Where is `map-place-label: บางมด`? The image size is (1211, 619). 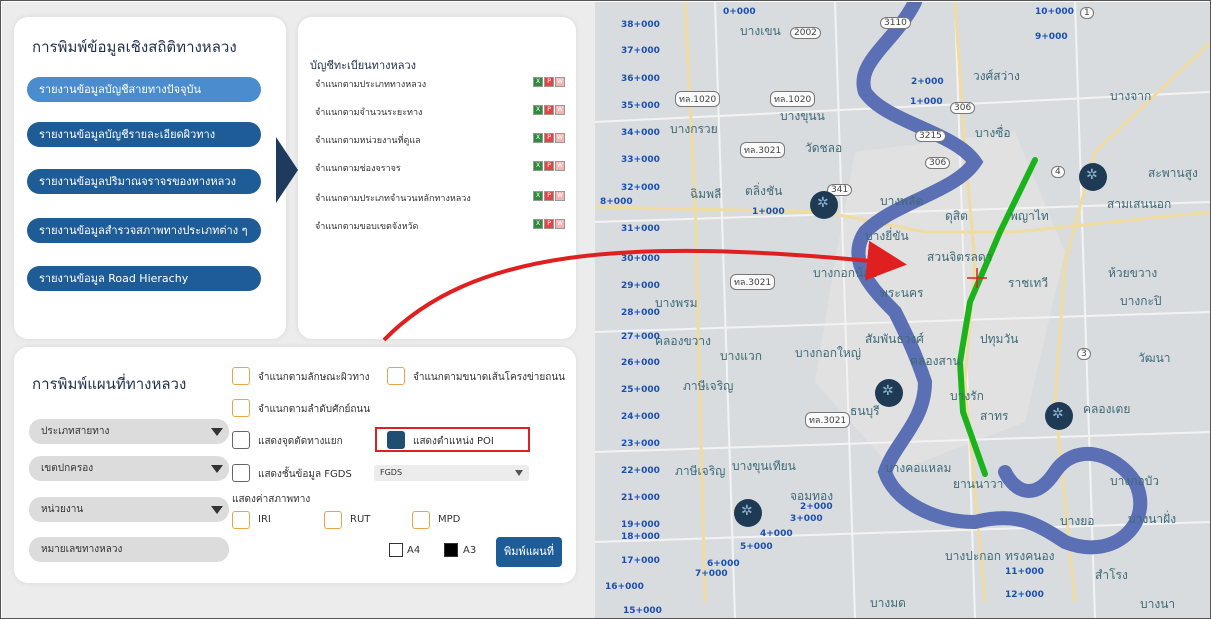 map-place-label: บางมด is located at coordinates (888, 603).